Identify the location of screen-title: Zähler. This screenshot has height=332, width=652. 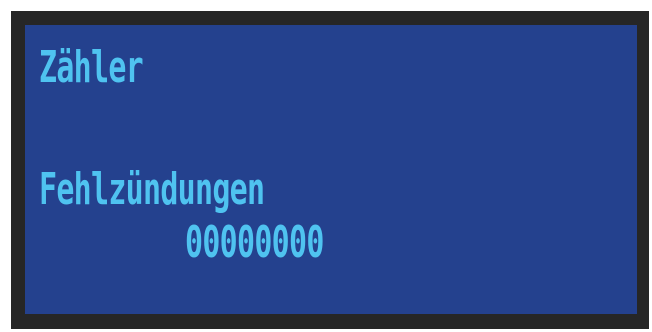
(91, 67).